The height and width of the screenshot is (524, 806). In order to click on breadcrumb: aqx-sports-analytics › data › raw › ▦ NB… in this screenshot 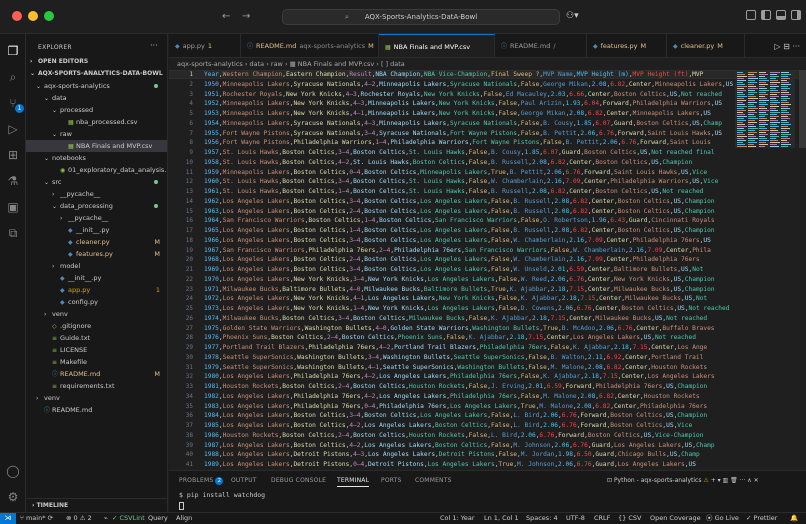, I will do `click(487, 64)`.